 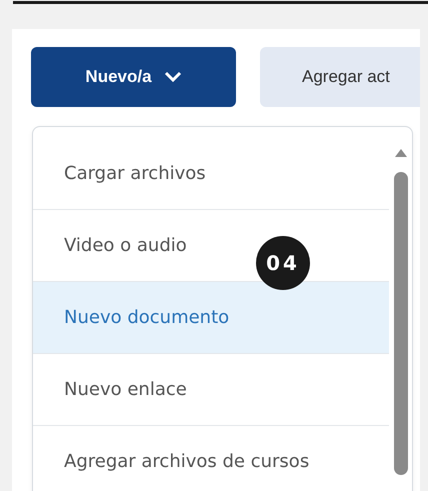 What do you see at coordinates (211, 390) in the screenshot?
I see `menu-item: Nuevo enlace` at bounding box center [211, 390].